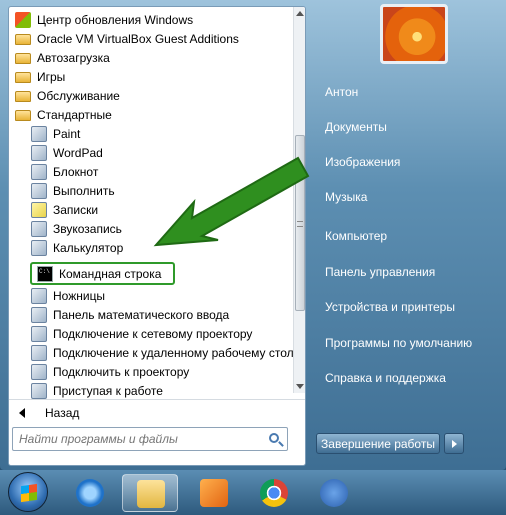 Image resolution: width=506 pixels, height=515 pixels. Describe the element at coordinates (165, 352) in the screenshot. I see `program-remote-desktop: Подключение к удаленному рабочему столу` at that location.